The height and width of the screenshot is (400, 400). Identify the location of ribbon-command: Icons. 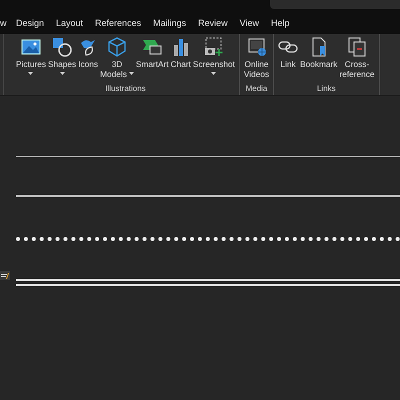
(88, 59).